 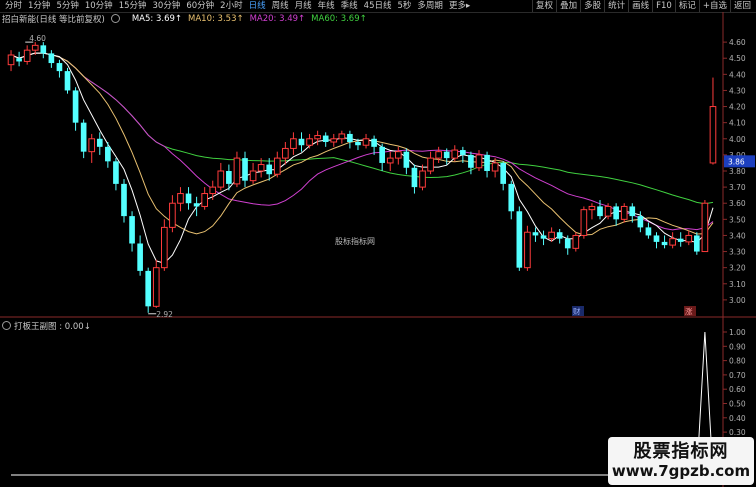 I want to click on price-tick-label: 3.70, so click(x=737, y=187).